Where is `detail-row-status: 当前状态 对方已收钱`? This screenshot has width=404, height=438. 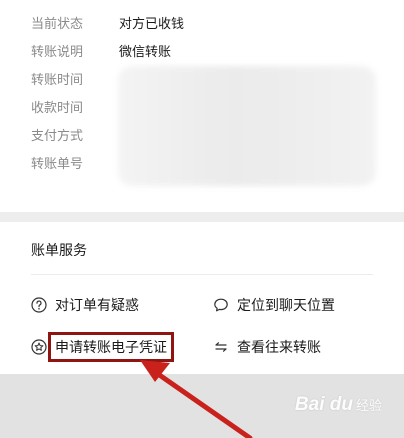
detail-row-status: 当前状态 对方已收钱 is located at coordinates (107, 22).